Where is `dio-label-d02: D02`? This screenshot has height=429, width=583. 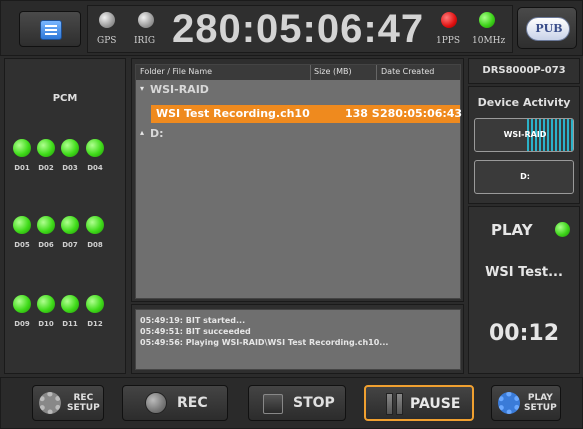 dio-label-d02: D02 is located at coordinates (46, 168).